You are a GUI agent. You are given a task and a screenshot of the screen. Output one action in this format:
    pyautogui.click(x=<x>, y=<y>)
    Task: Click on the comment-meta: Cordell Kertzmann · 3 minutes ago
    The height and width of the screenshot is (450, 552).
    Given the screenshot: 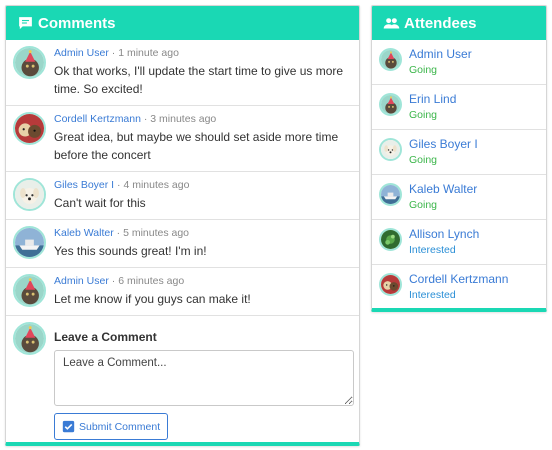 What is the action you would take?
    pyautogui.click(x=202, y=119)
    